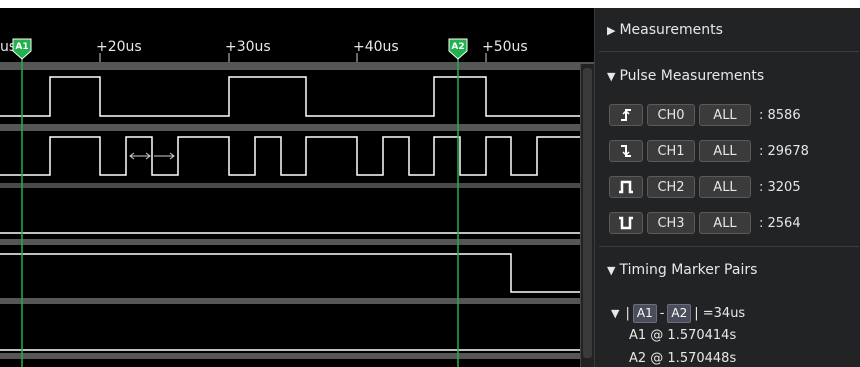 The image size is (860, 367). I want to click on channel-1-trace, so click(290, 156).